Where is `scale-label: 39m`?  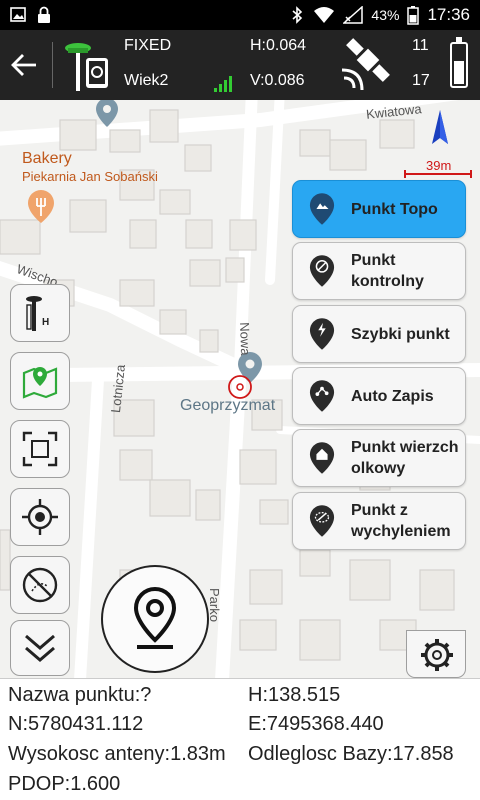
scale-label: 39m is located at coordinates (439, 165).